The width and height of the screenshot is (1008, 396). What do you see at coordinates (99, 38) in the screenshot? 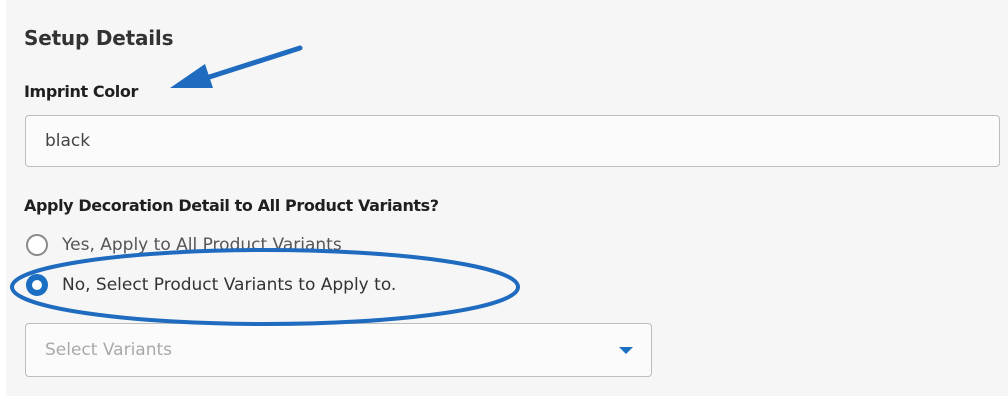
I see `section-title: Setup Details` at bounding box center [99, 38].